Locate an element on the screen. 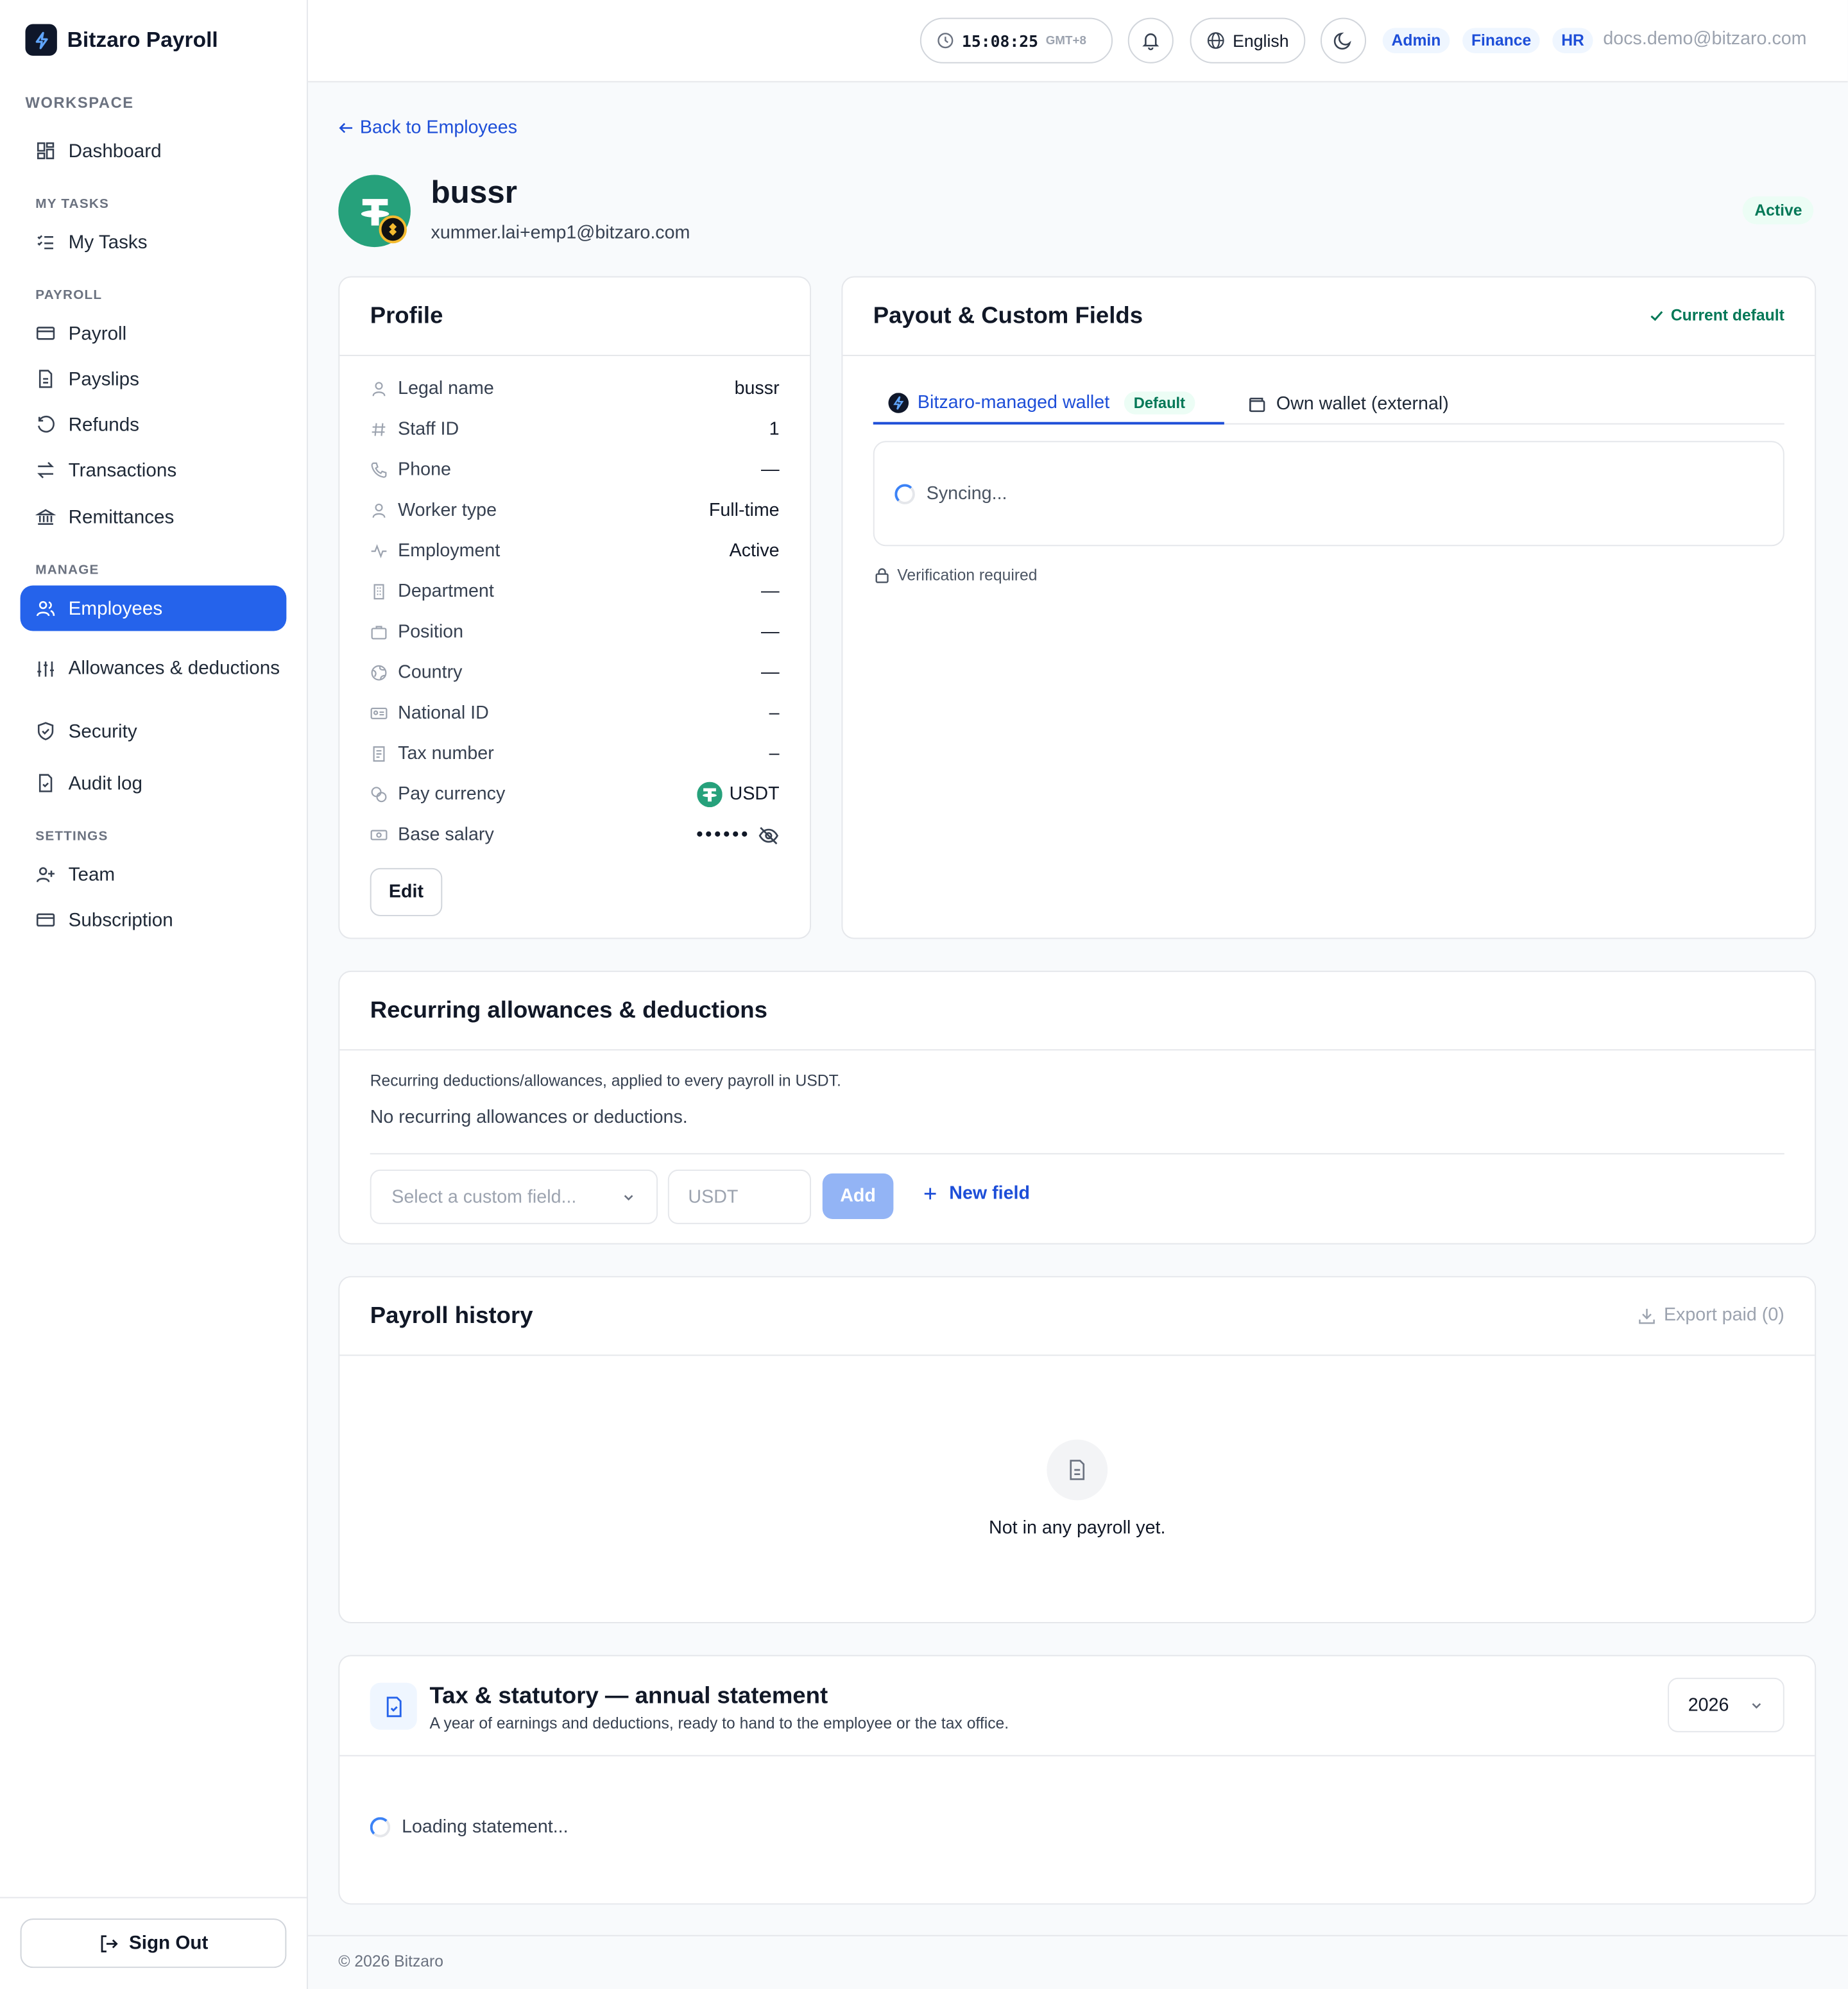 The width and height of the screenshot is (1848, 1989). export-paid-button: Export paid (0) is located at coordinates (1711, 1315).